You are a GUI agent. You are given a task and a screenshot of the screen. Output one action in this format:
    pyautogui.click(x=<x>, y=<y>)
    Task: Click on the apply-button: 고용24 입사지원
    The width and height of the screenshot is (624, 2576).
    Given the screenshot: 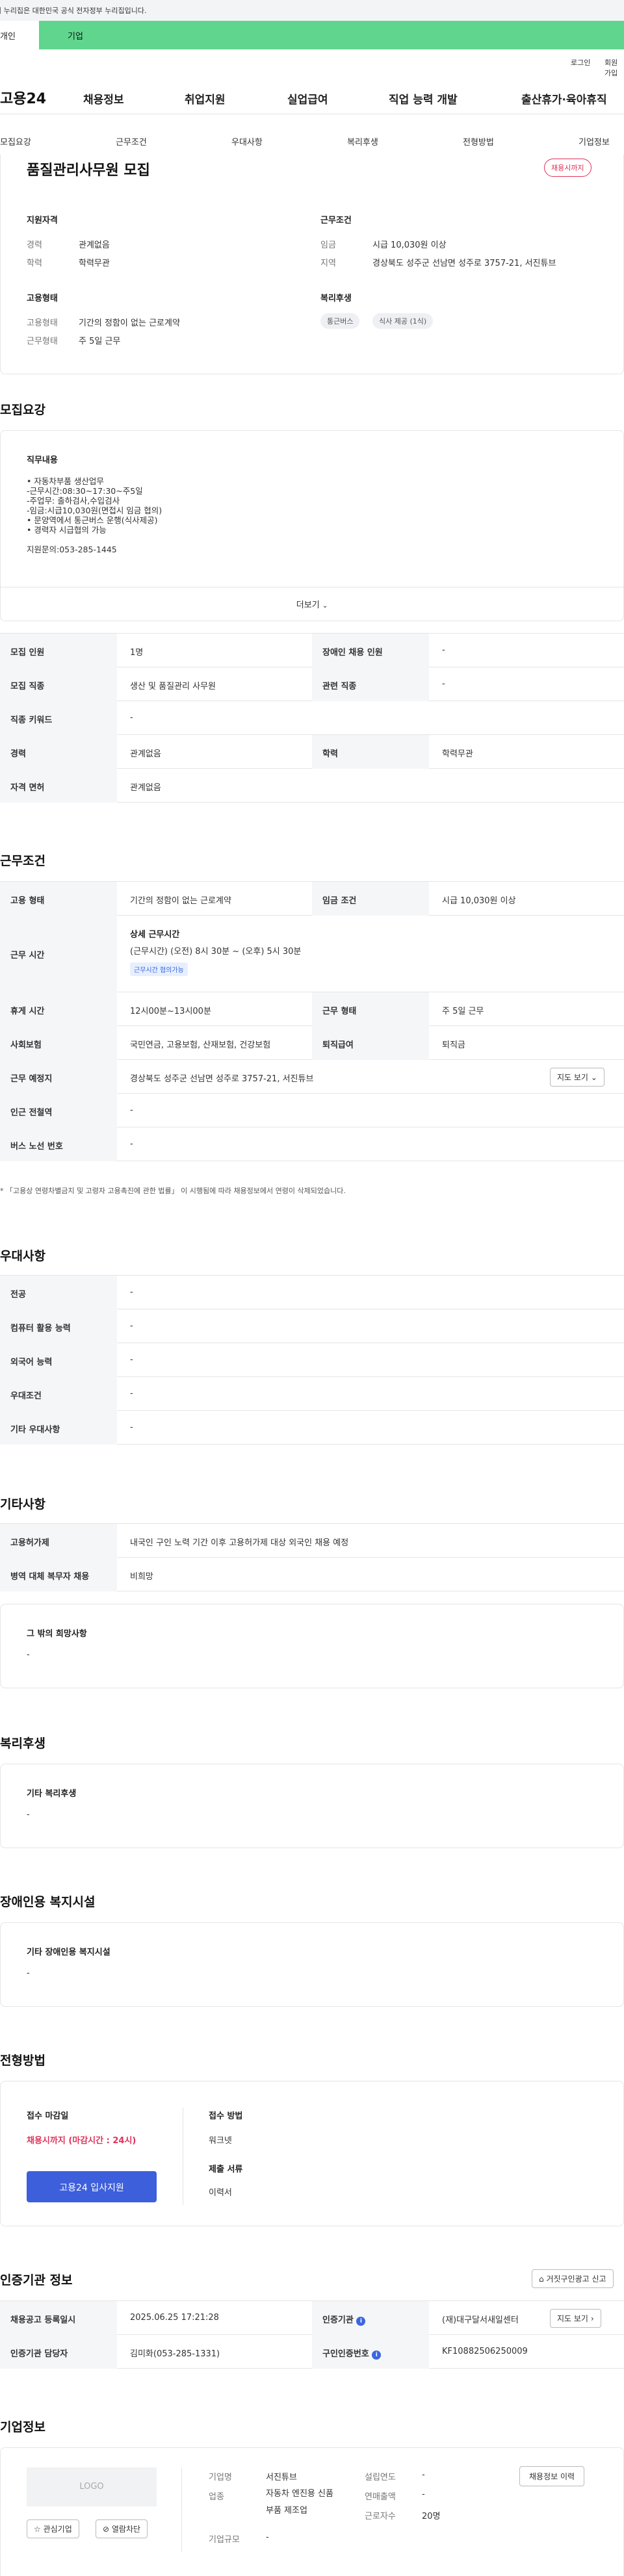 What is the action you would take?
    pyautogui.click(x=92, y=2186)
    